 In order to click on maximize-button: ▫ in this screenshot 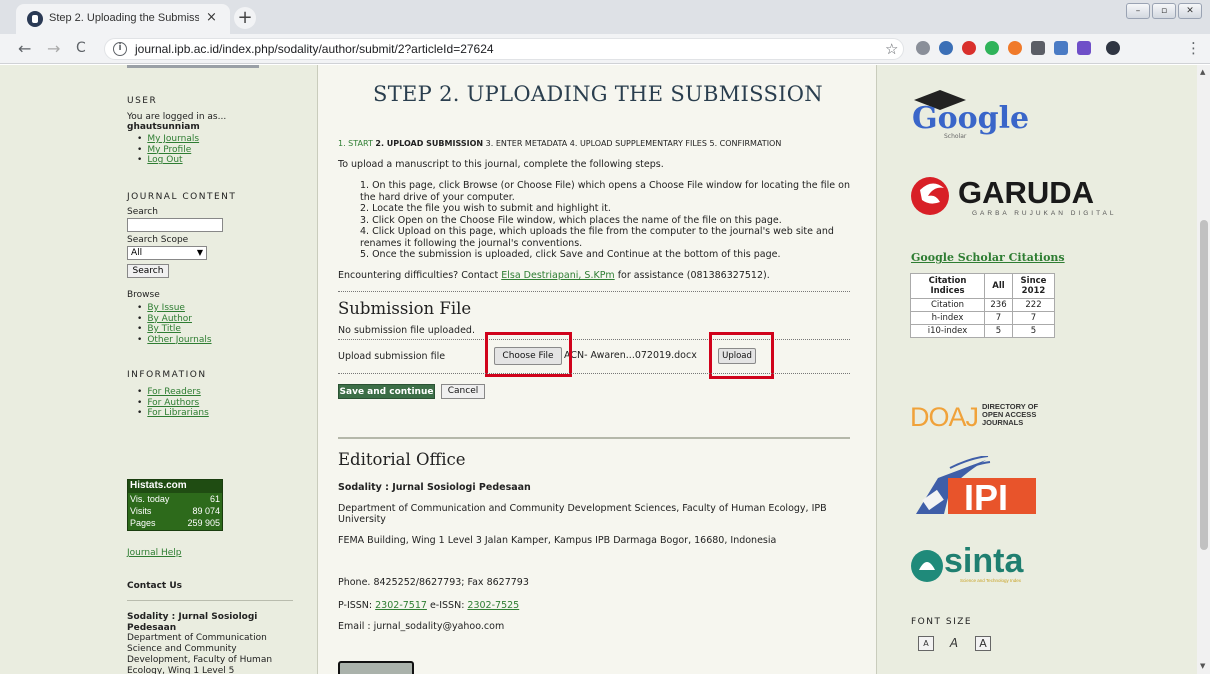, I will do `click(1164, 11)`.